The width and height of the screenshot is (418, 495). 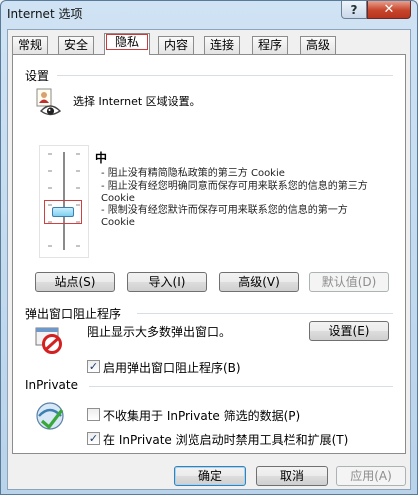 What do you see at coordinates (50, 341) in the screenshot?
I see `popup-blocker-icon` at bounding box center [50, 341].